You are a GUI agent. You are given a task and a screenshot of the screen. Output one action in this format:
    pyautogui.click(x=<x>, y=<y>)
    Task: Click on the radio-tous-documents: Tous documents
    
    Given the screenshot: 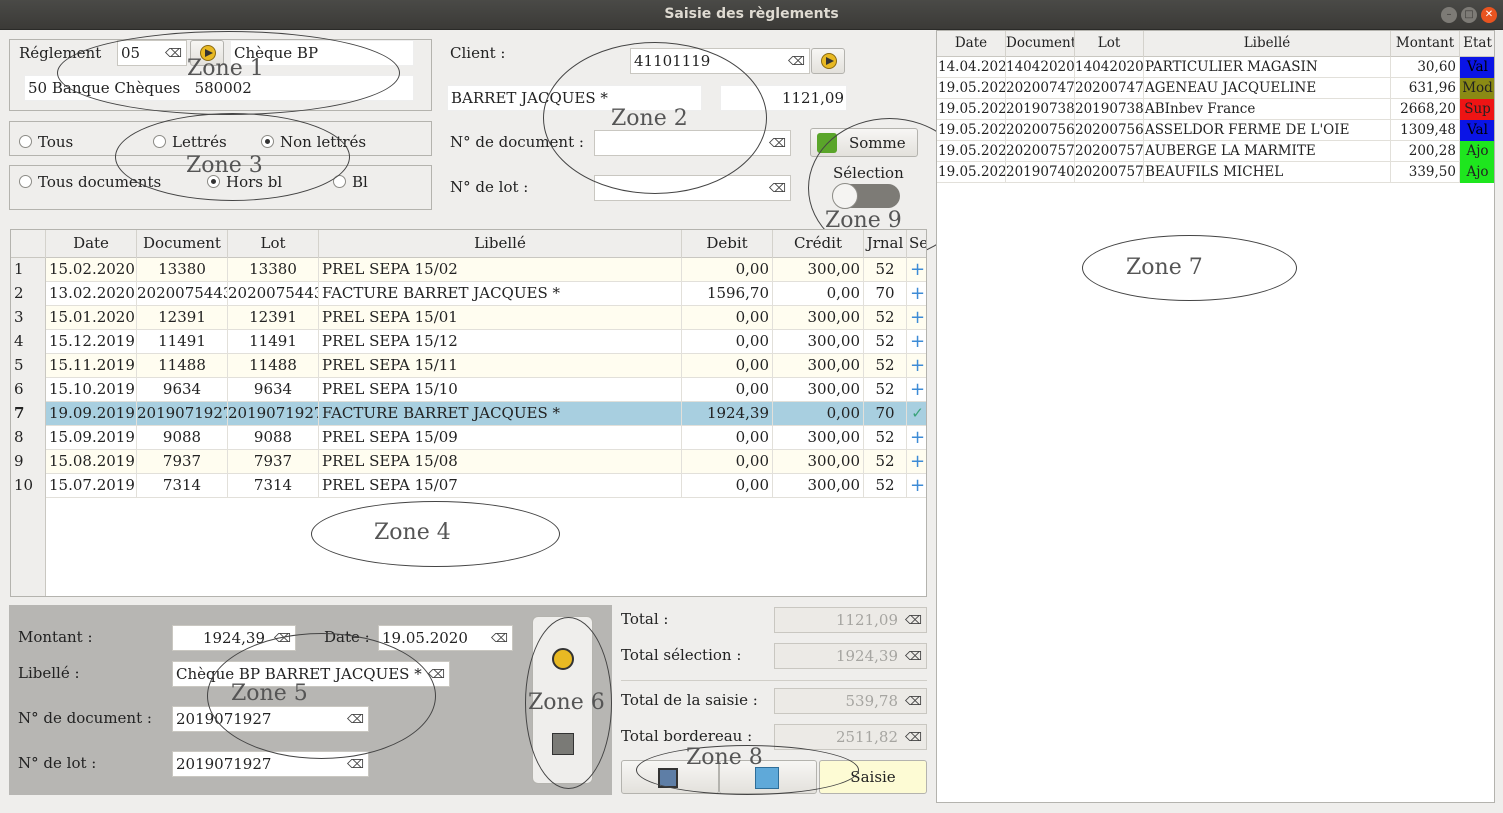 What is the action you would take?
    pyautogui.click(x=90, y=182)
    